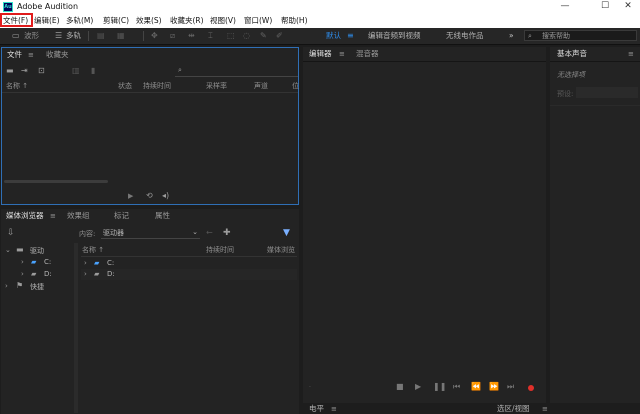 This screenshot has height=414, width=640. I want to click on spot-heal-icon: ✐, so click(279, 36).